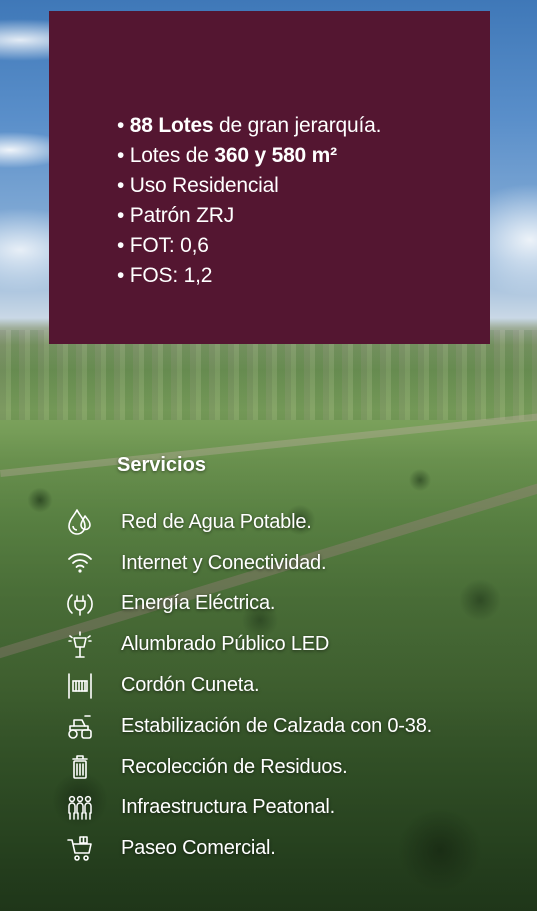 The height and width of the screenshot is (911, 537). What do you see at coordinates (80, 604) in the screenshot?
I see `electric-plug-icon` at bounding box center [80, 604].